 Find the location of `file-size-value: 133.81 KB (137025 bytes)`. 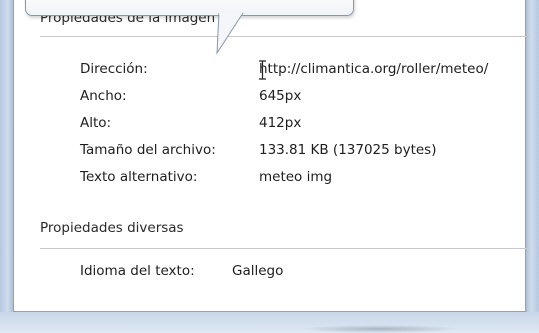

file-size-value: 133.81 KB (137025 bytes) is located at coordinates (348, 150).